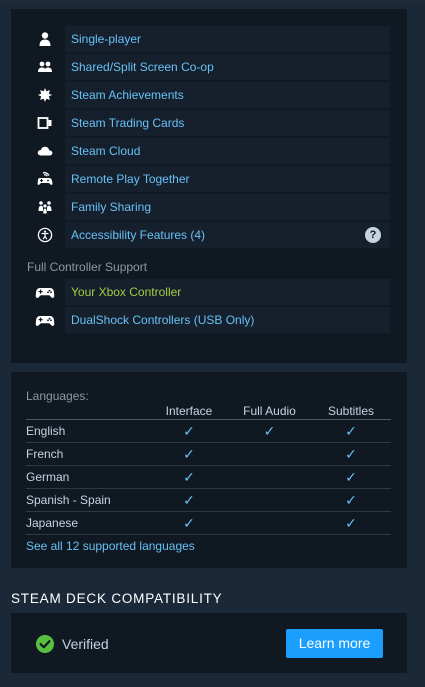 The image size is (425, 687). I want to click on feature-label: Single-player, so click(227, 39).